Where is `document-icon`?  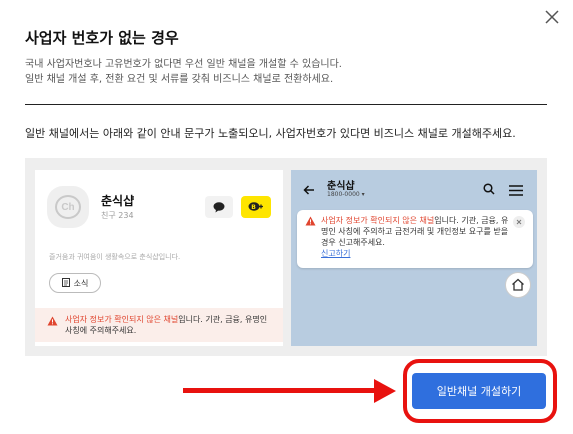
document-icon is located at coordinates (65, 283).